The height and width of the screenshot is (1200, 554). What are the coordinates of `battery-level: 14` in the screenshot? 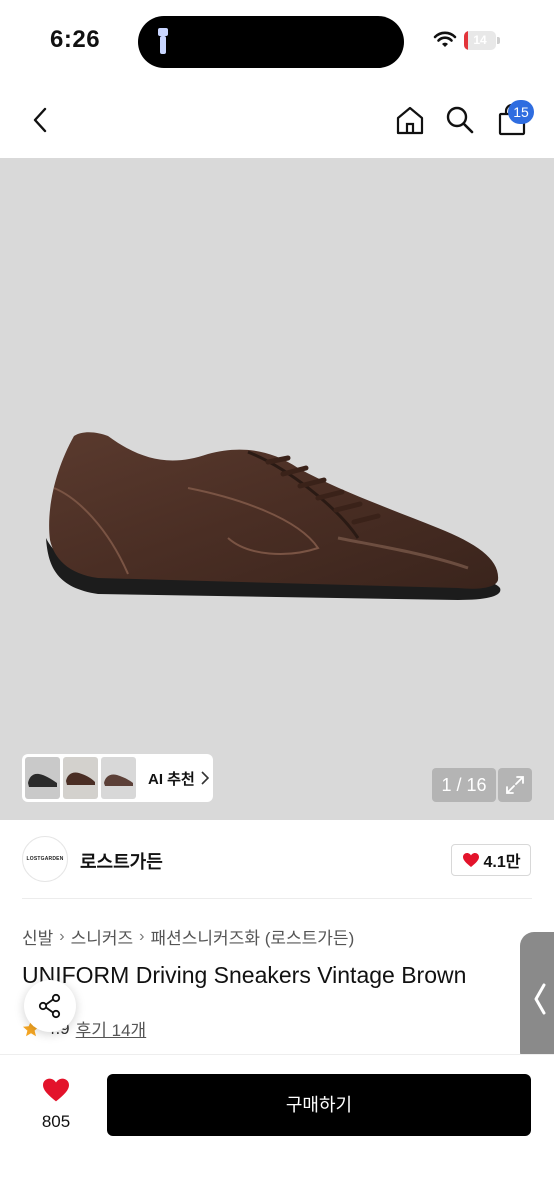 It's located at (480, 40).